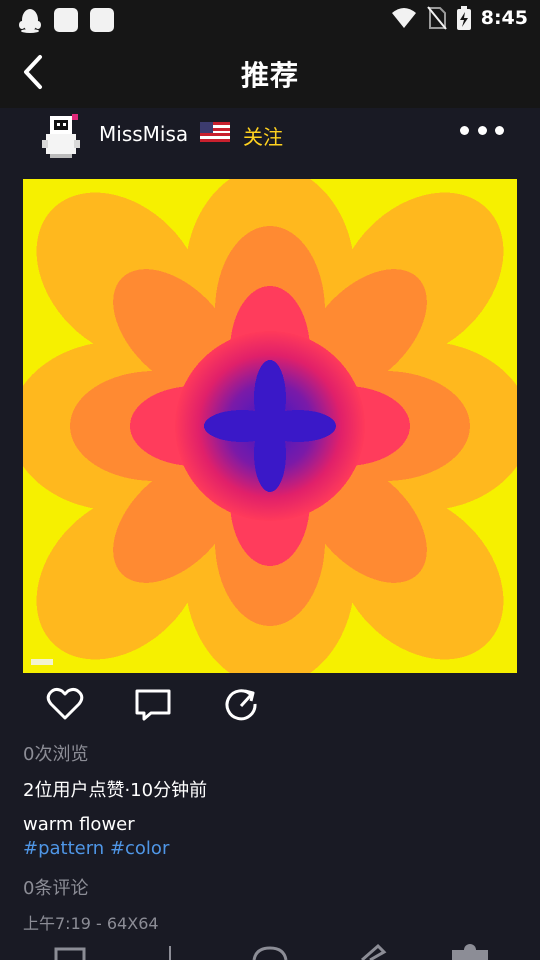  I want to click on share-button, so click(241, 704).